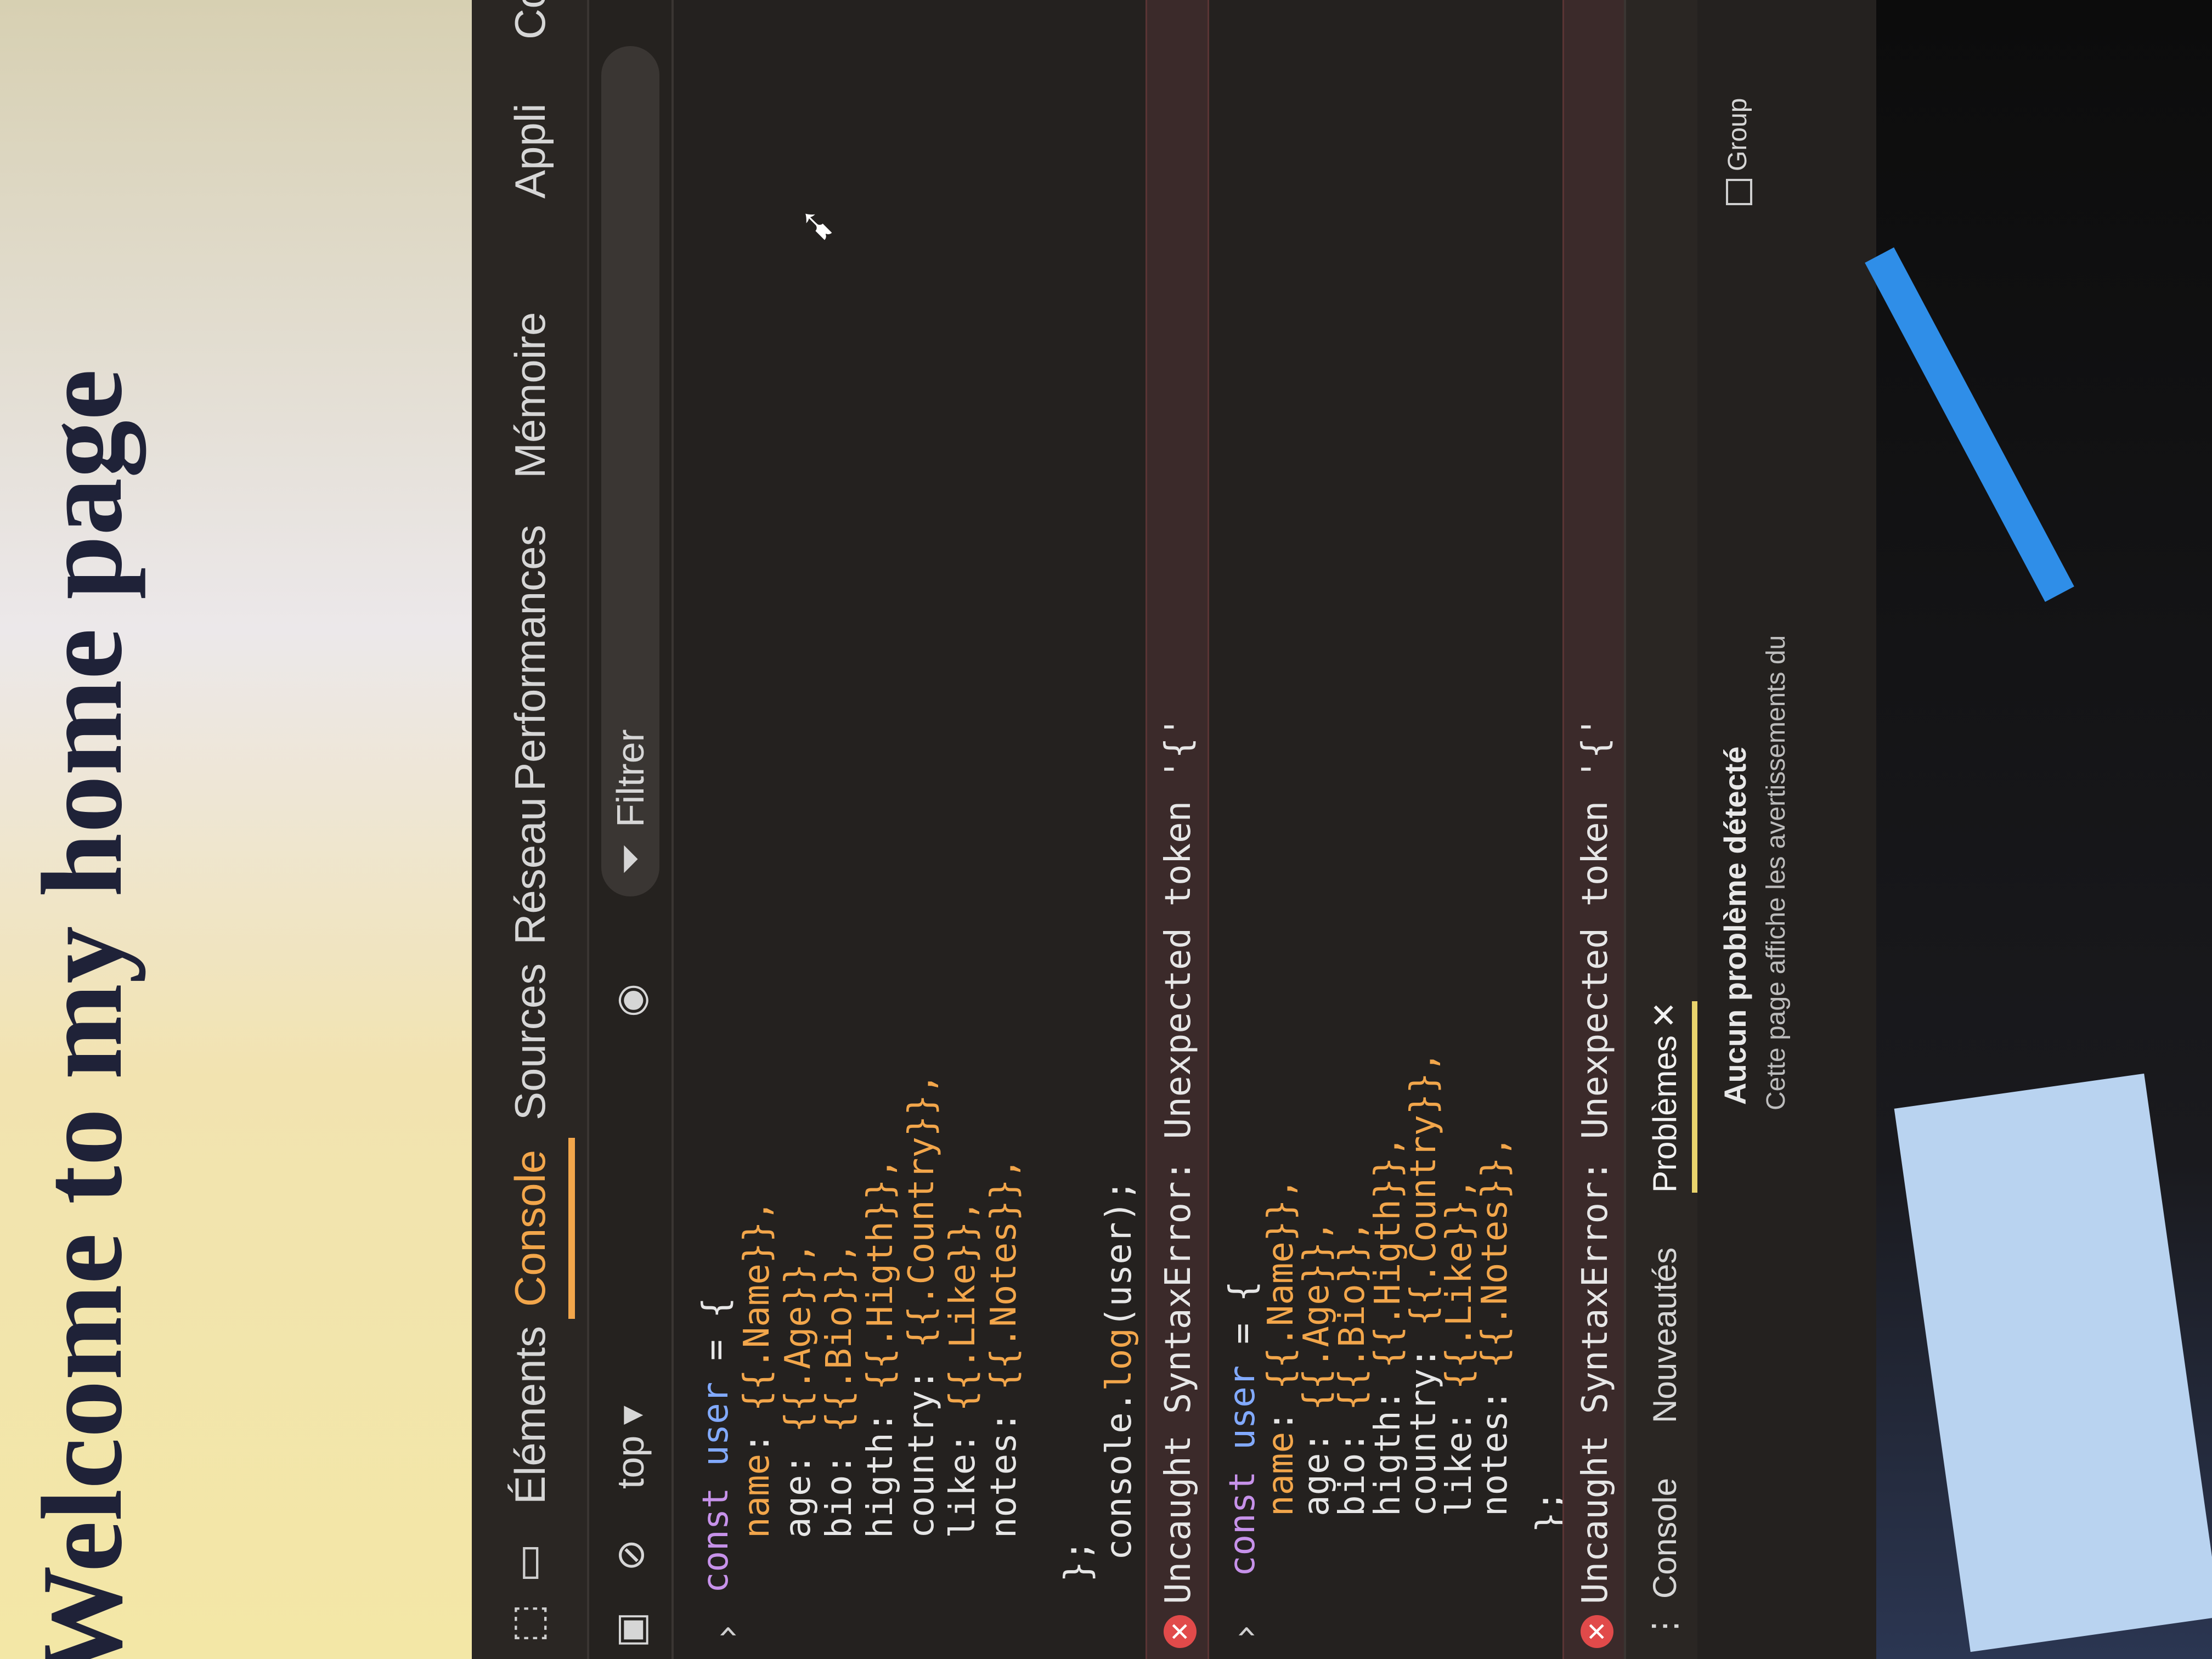 The height and width of the screenshot is (1659, 2212). I want to click on issues-subtitle: Cette page affiche les avertissements du, so click(1776, 873).